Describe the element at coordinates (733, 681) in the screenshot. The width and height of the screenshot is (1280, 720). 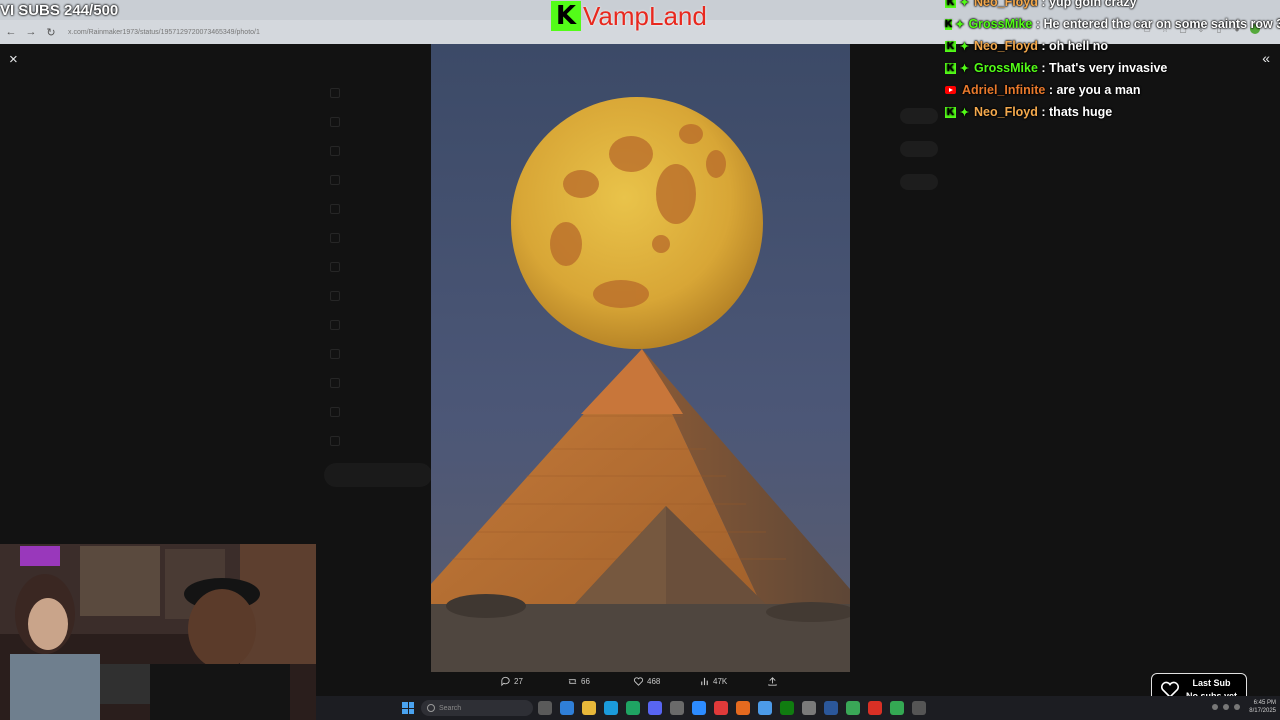
I see `views-button: 47K` at that location.